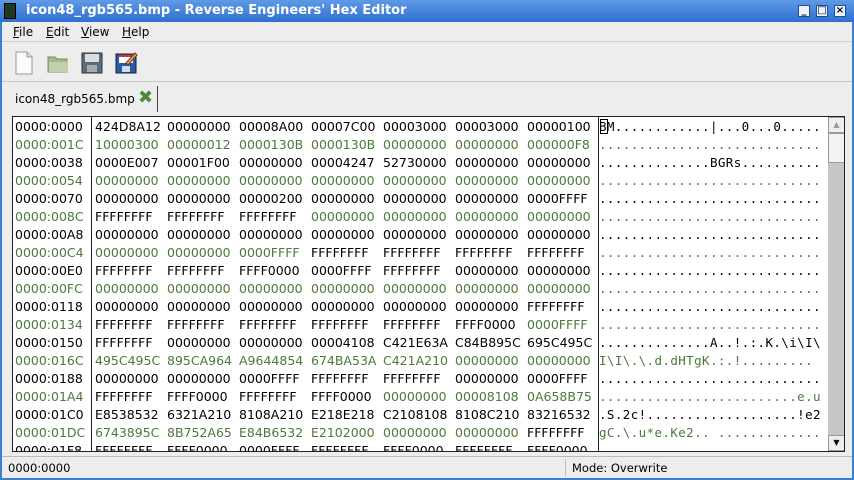 The width and height of the screenshot is (854, 480). Describe the element at coordinates (415, 415) in the screenshot. I see `hex-word: C2108108` at that location.